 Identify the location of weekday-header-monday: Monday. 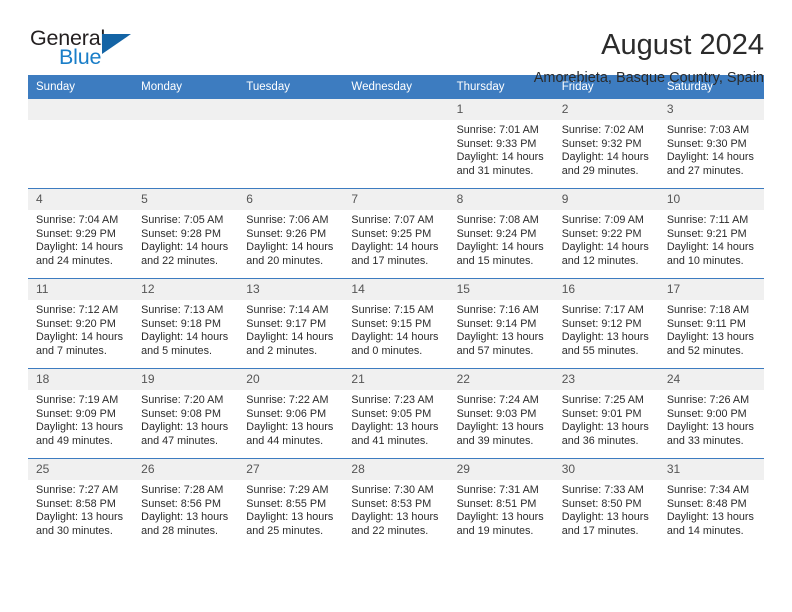
(186, 87).